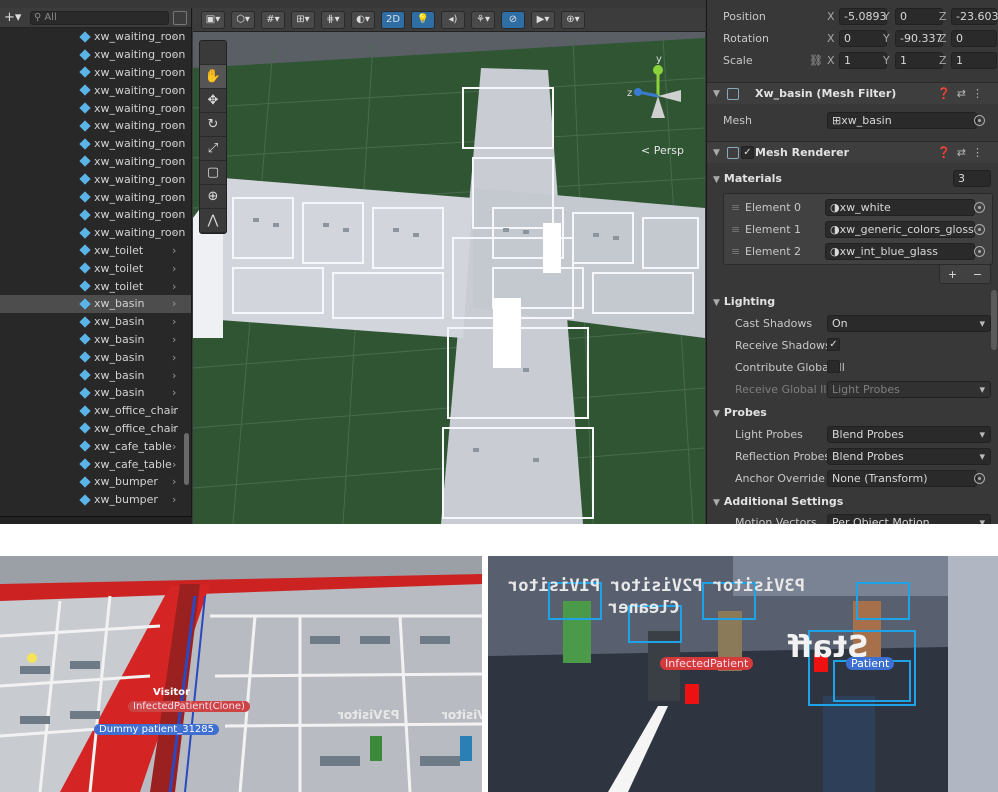 The width and height of the screenshot is (998, 792). What do you see at coordinates (863, 16) in the screenshot?
I see `position-x-field: -5.0893` at bounding box center [863, 16].